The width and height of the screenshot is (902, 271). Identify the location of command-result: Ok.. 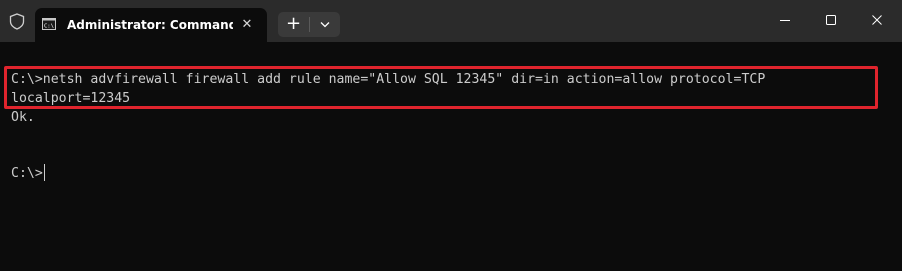
(23, 117).